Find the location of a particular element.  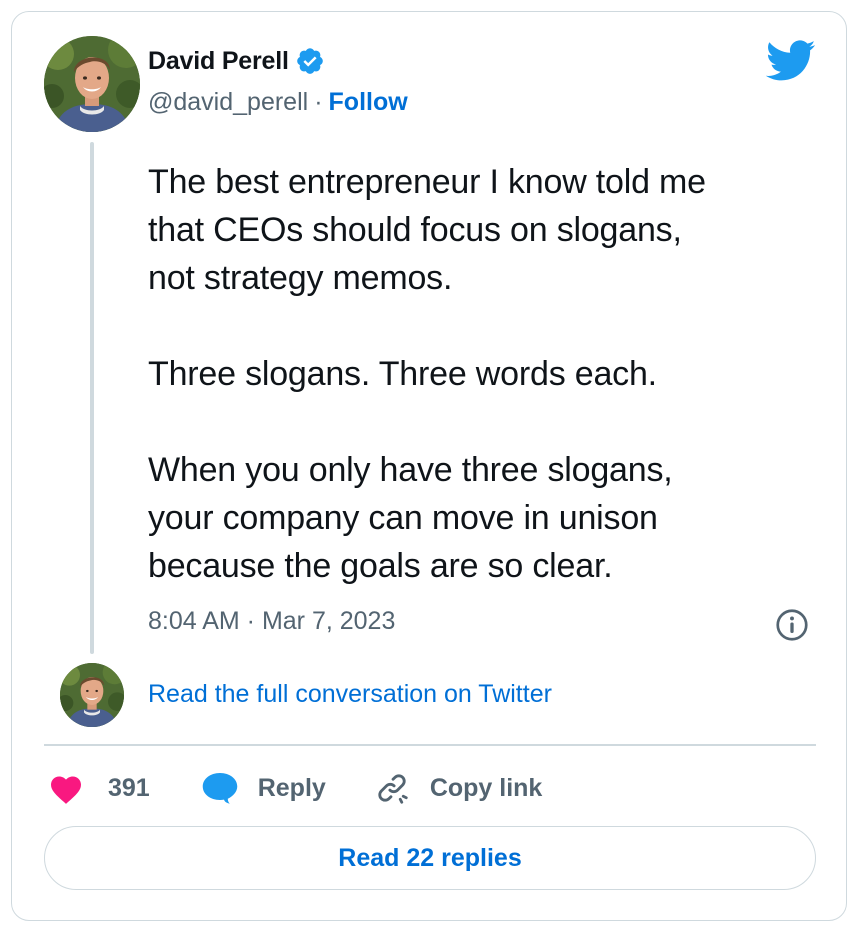

copy-link-button: Copy link is located at coordinates (458, 788).